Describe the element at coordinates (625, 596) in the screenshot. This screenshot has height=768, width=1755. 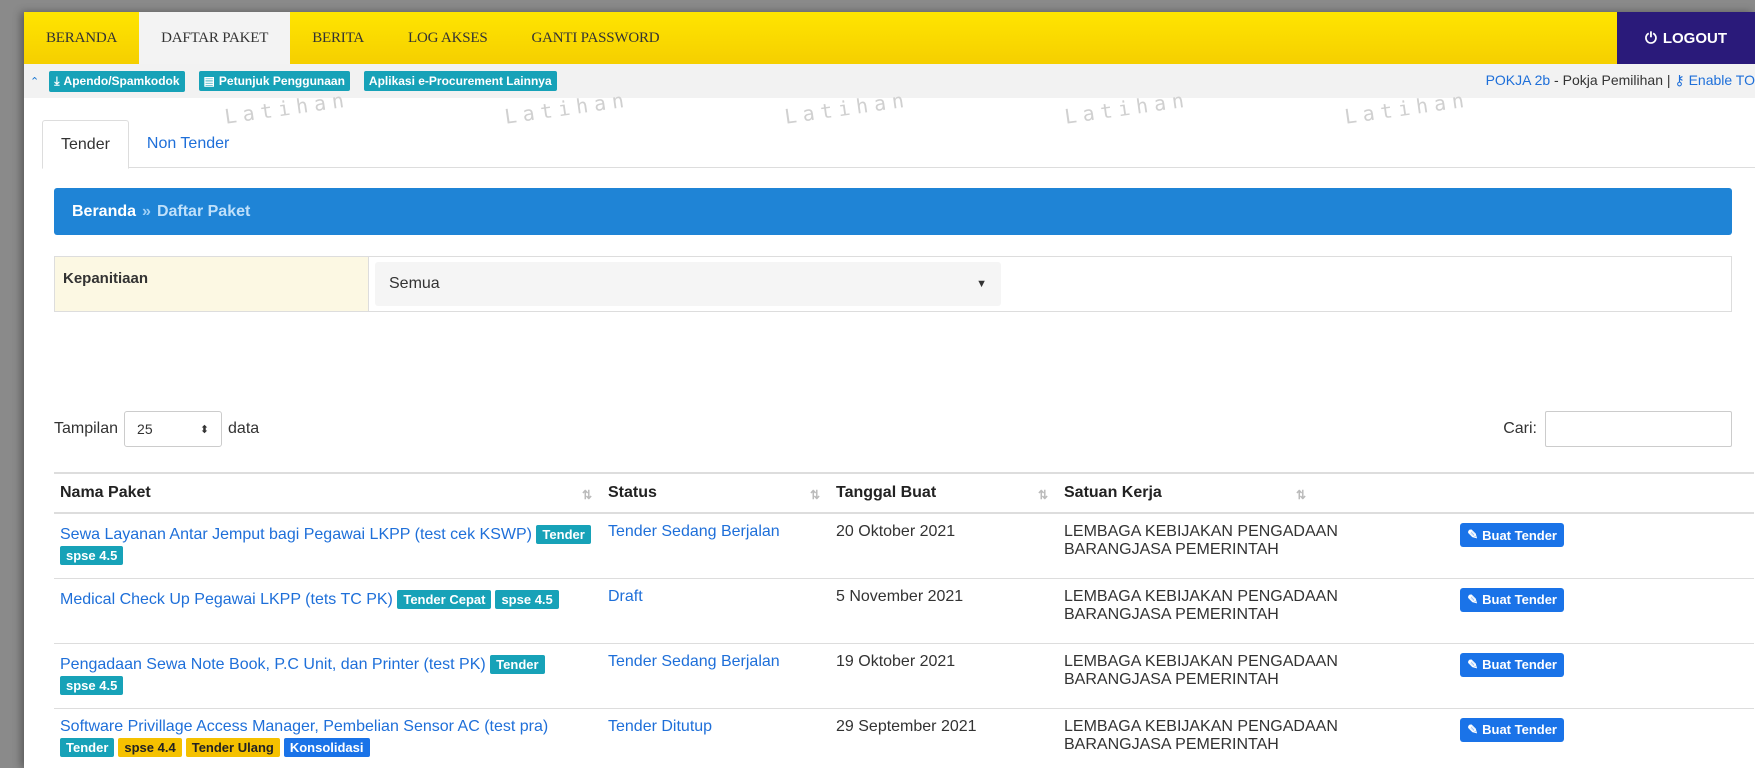
I see `status-link: Draft` at that location.